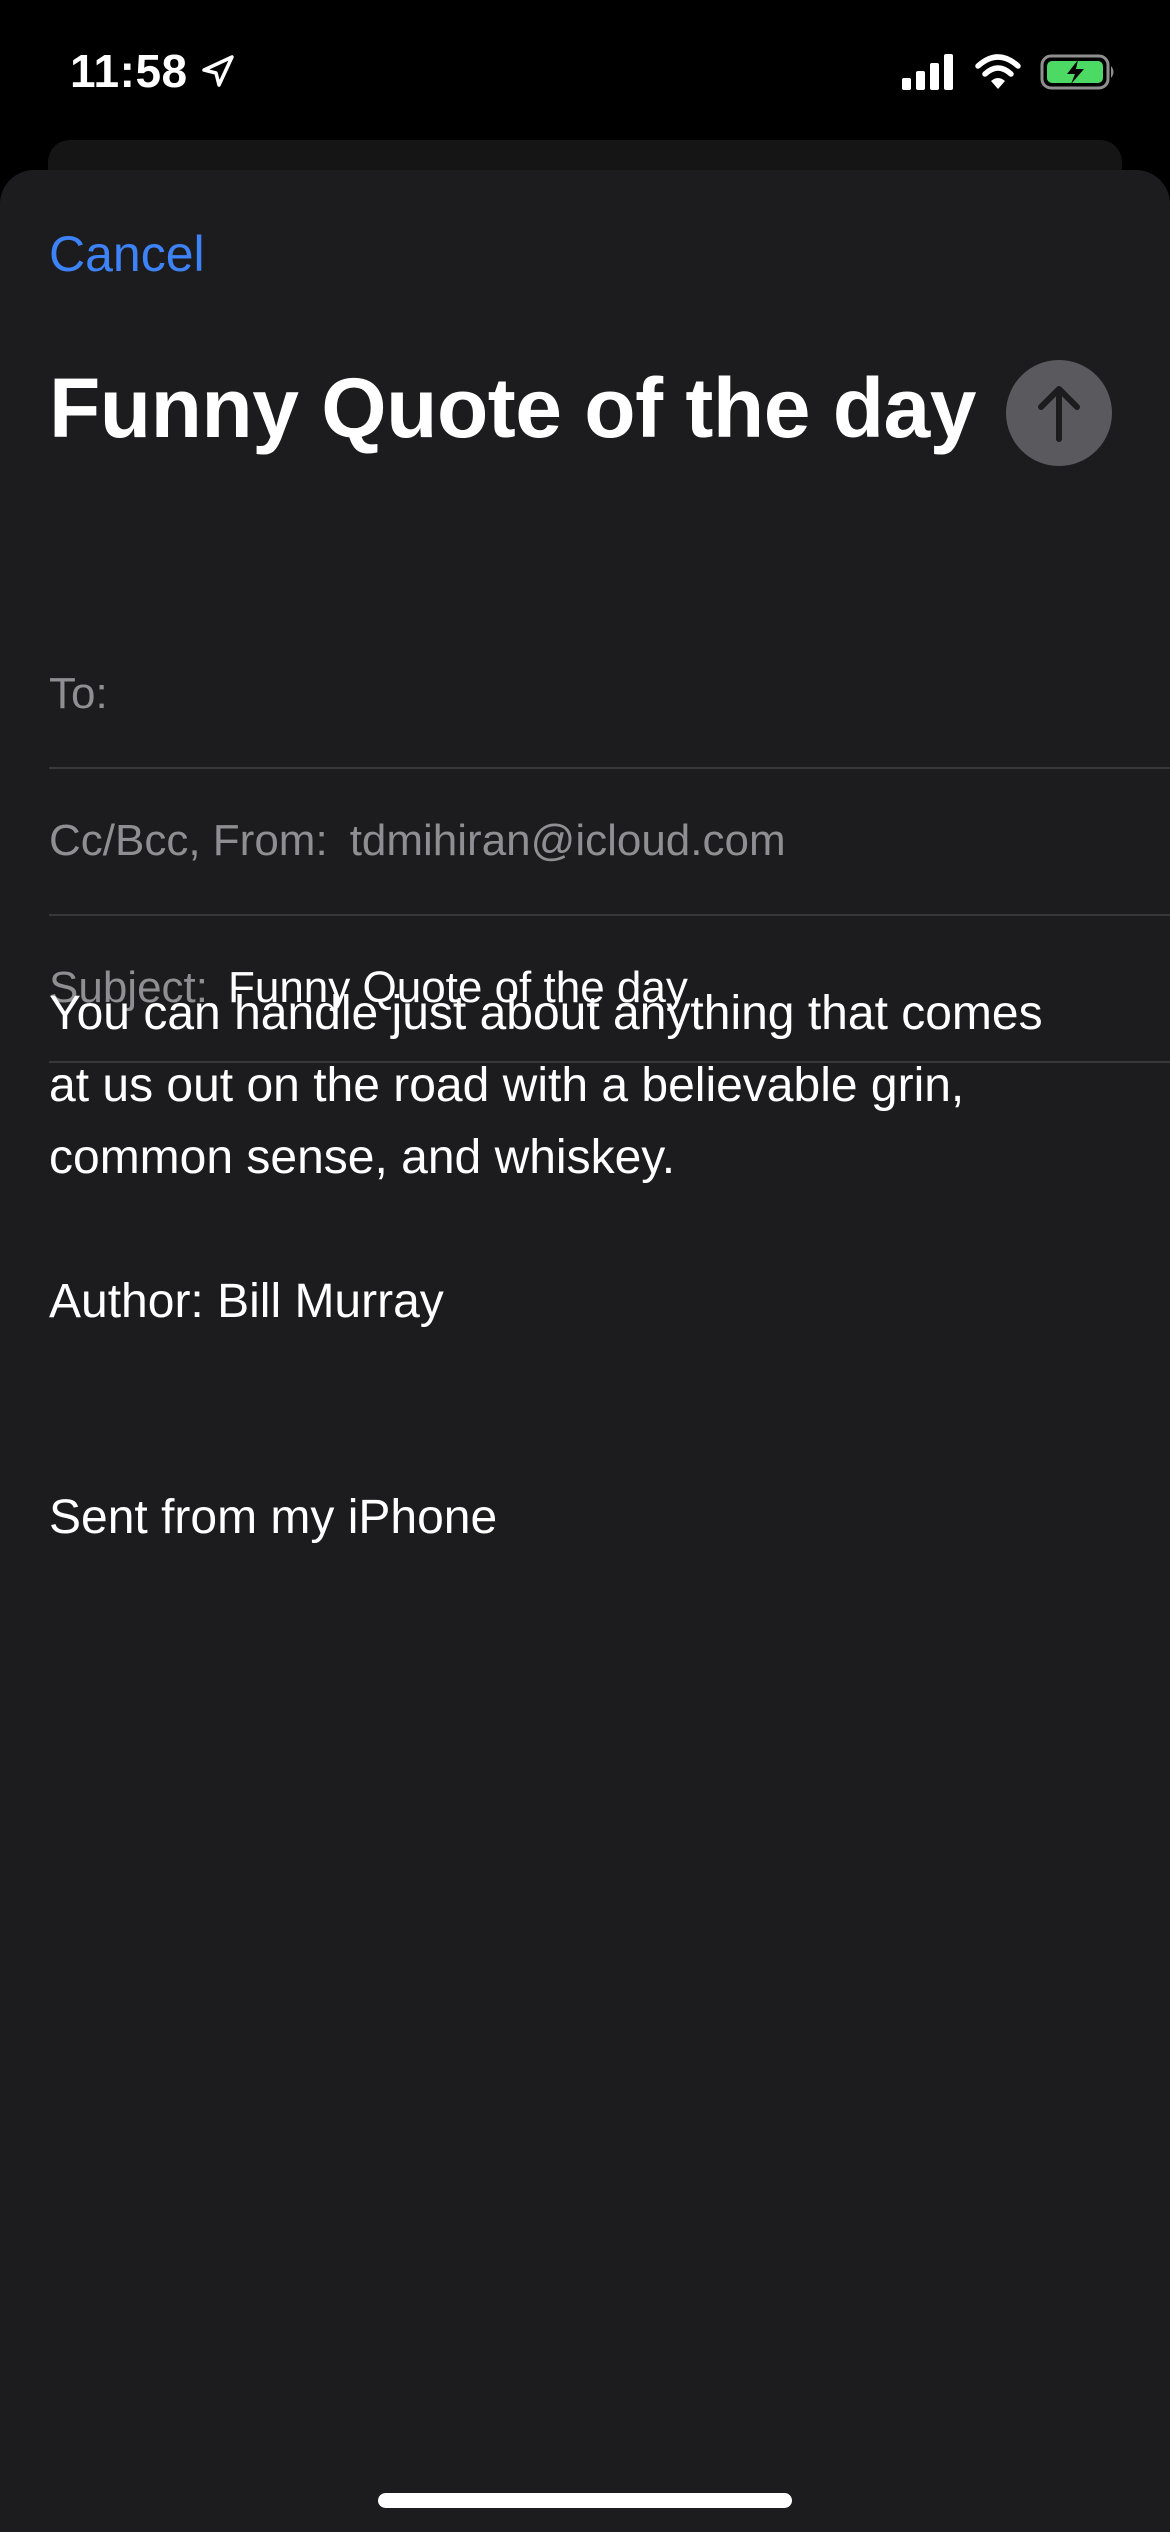 The height and width of the screenshot is (2532, 1170). What do you see at coordinates (362, 1157) in the screenshot?
I see `body-line: common sense, and whiskey.` at bounding box center [362, 1157].